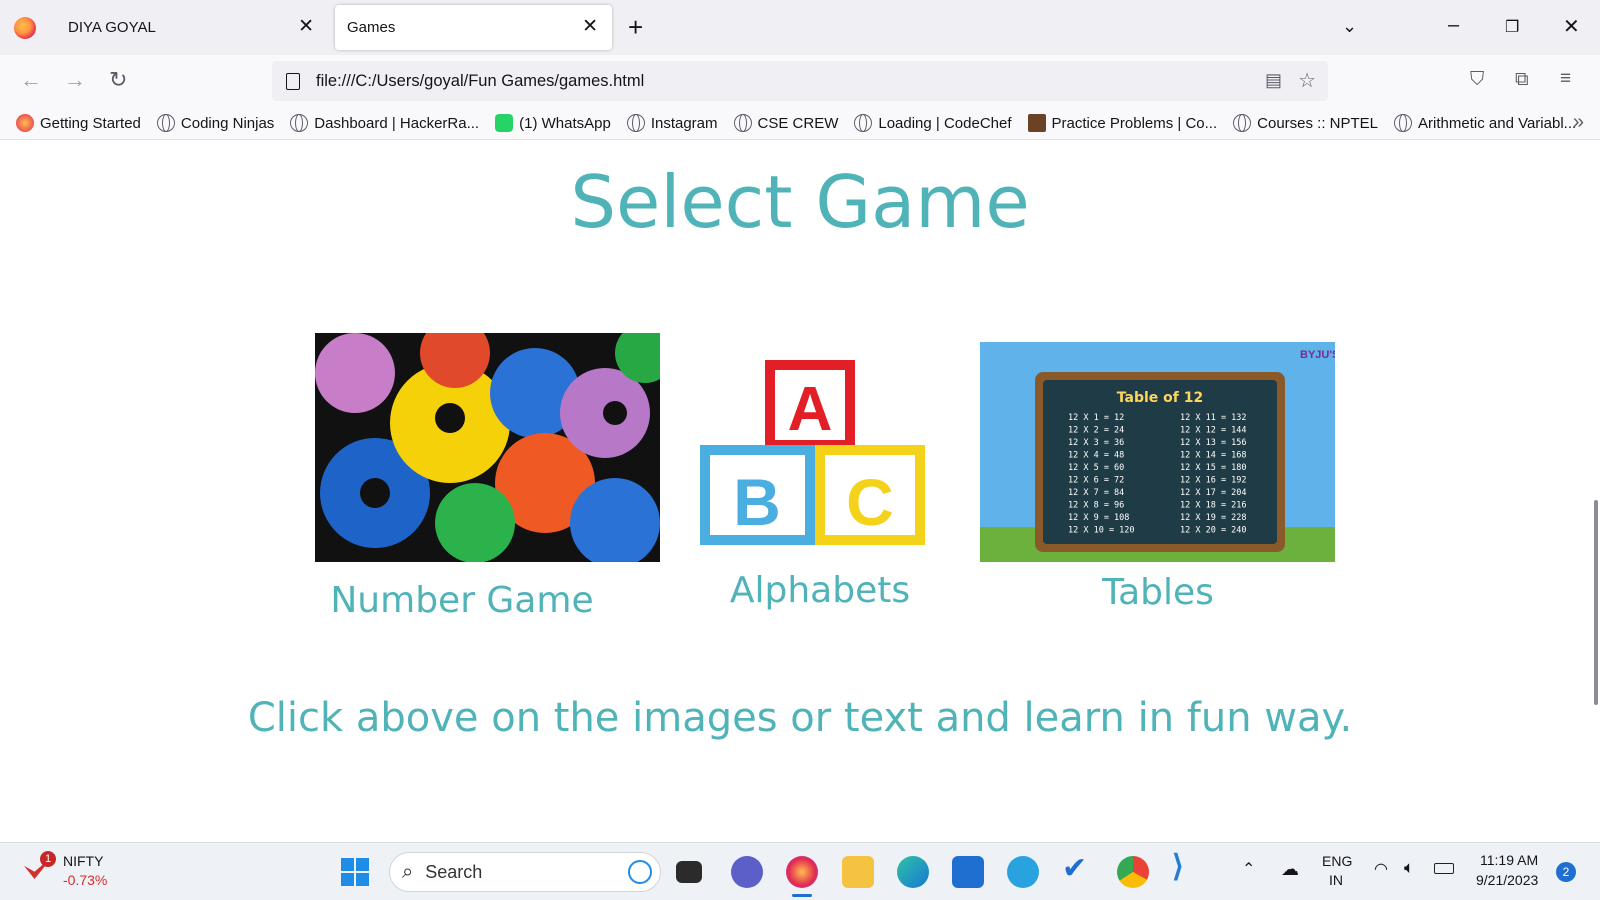  I want to click on bookmark-coding-ninjas: Coding Ninjas, so click(215, 123).